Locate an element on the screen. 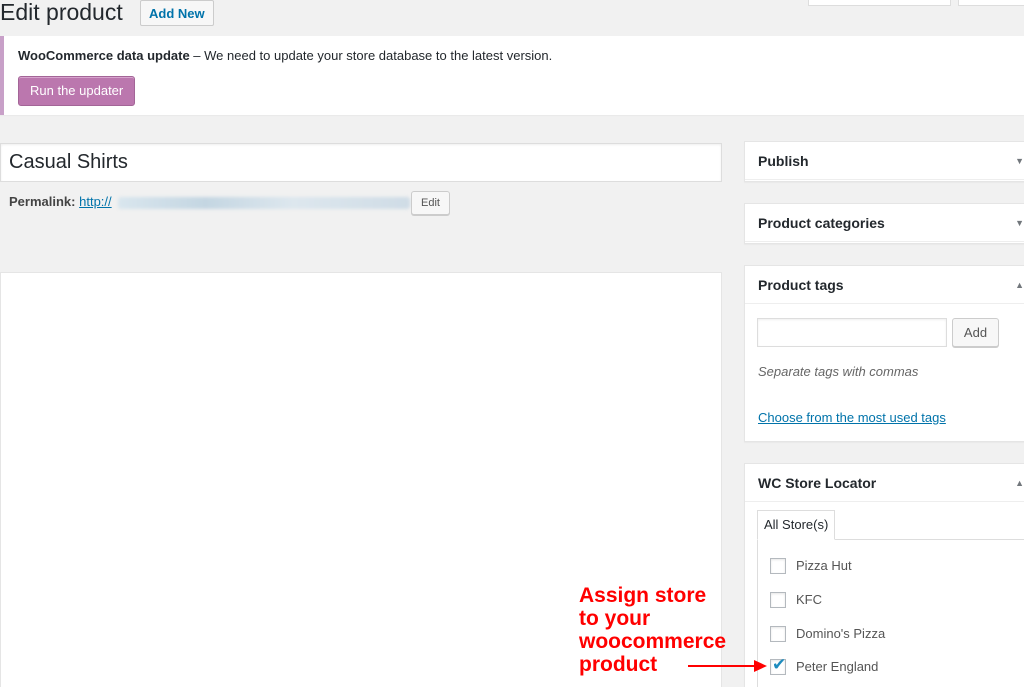 The height and width of the screenshot is (687, 1024). most-used-tags-link: Choose from the most used tags is located at coordinates (852, 417).